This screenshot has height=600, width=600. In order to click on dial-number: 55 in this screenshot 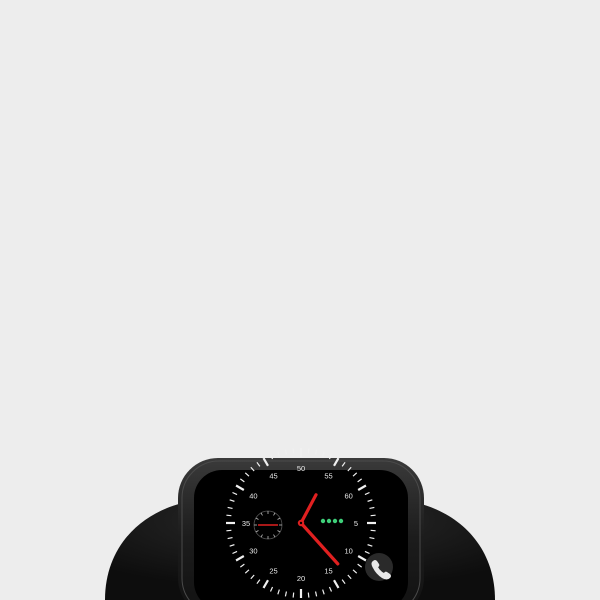, I will do `click(328, 475)`.